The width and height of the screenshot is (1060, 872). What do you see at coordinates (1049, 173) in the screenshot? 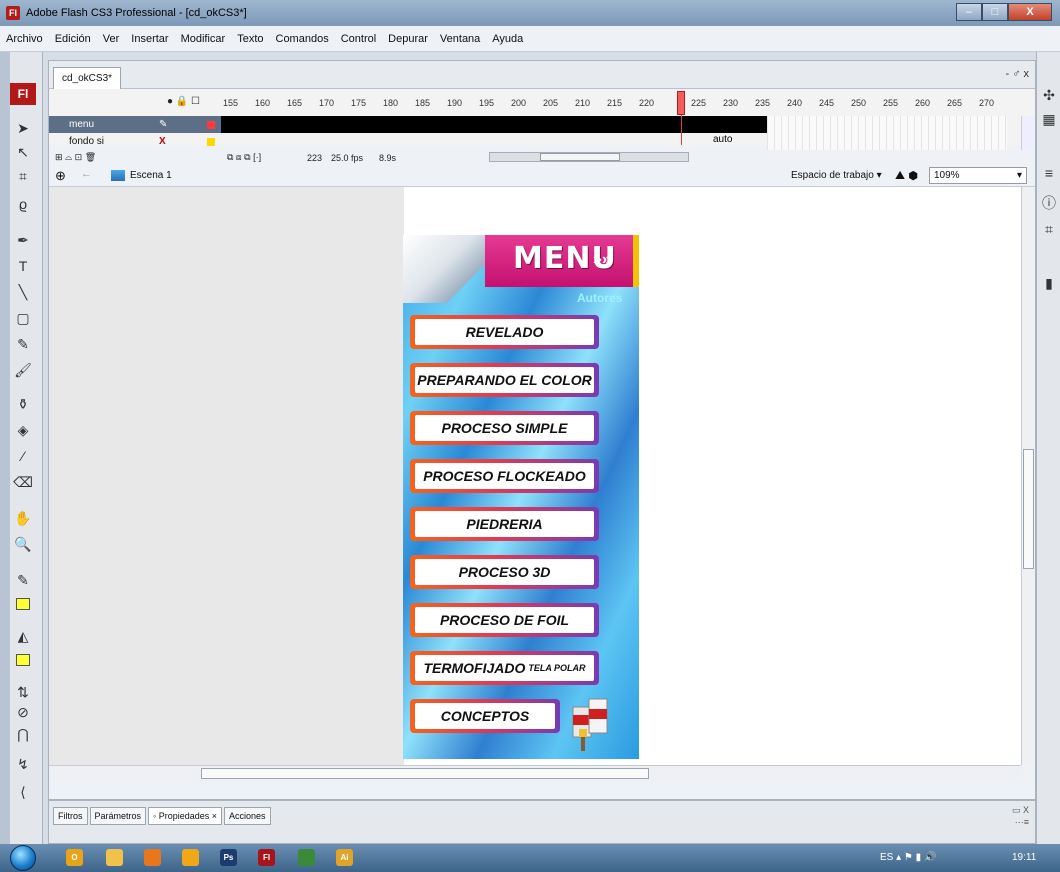
I see `align-icon: ≡` at bounding box center [1049, 173].